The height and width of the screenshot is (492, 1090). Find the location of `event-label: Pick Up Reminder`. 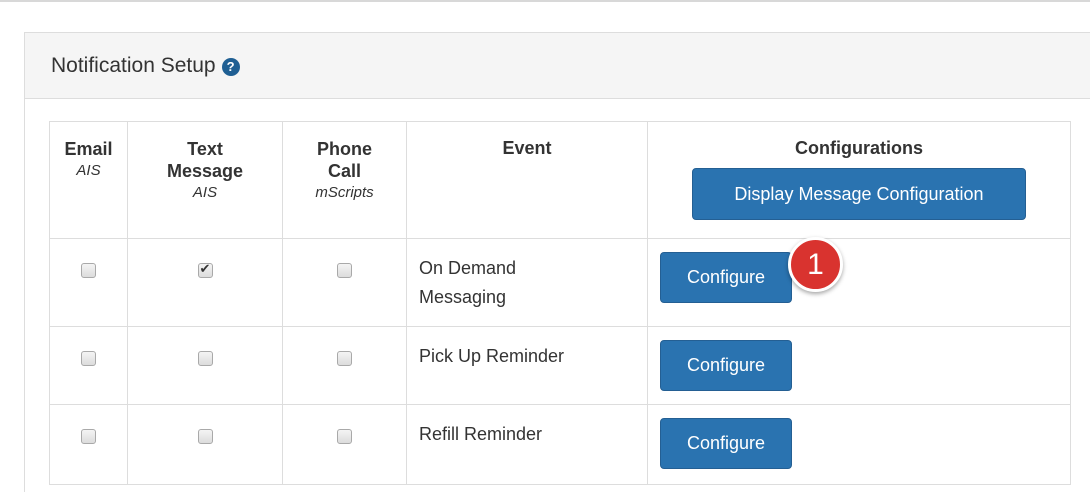

event-label: Pick Up Reminder is located at coordinates (492, 356).